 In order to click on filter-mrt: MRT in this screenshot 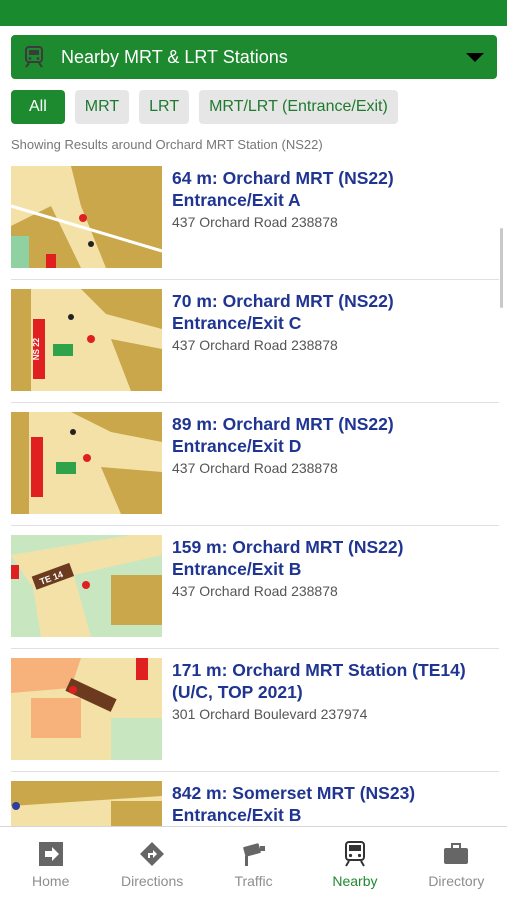, I will do `click(102, 107)`.